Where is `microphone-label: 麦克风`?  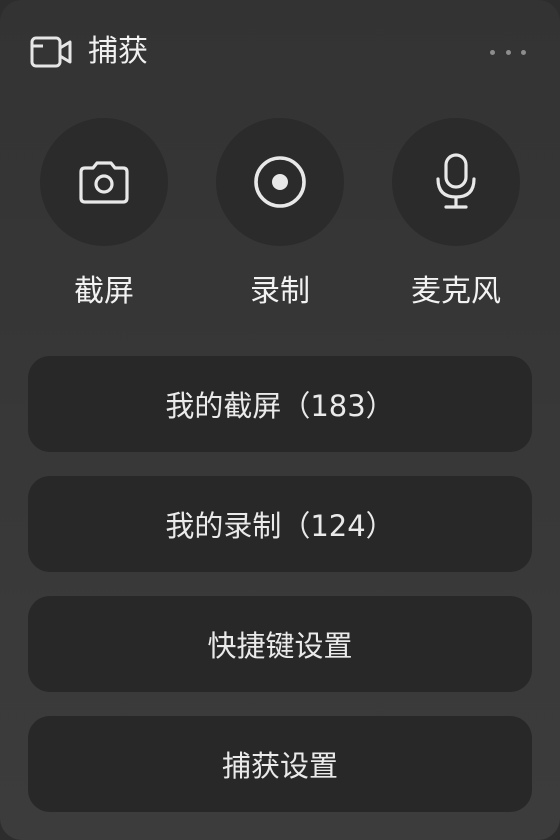
microphone-label: 麦克风 is located at coordinates (456, 291).